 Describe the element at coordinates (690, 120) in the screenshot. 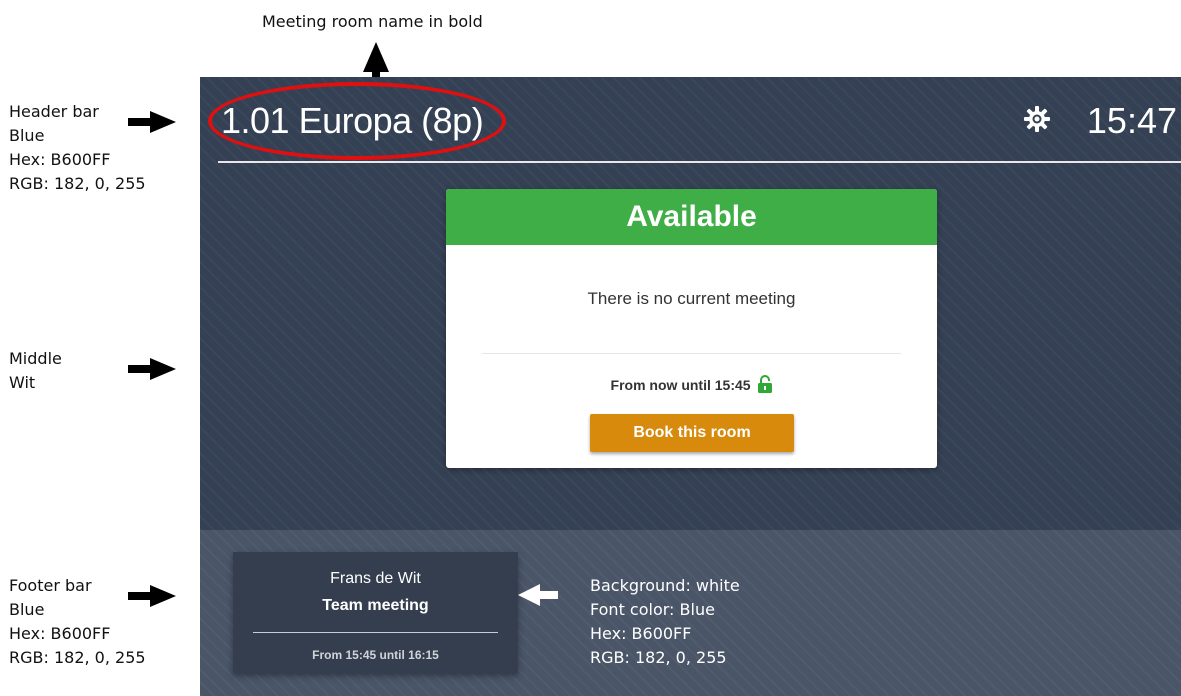

I see `header-bar: 1.01 Europa (8p) 15:47` at that location.